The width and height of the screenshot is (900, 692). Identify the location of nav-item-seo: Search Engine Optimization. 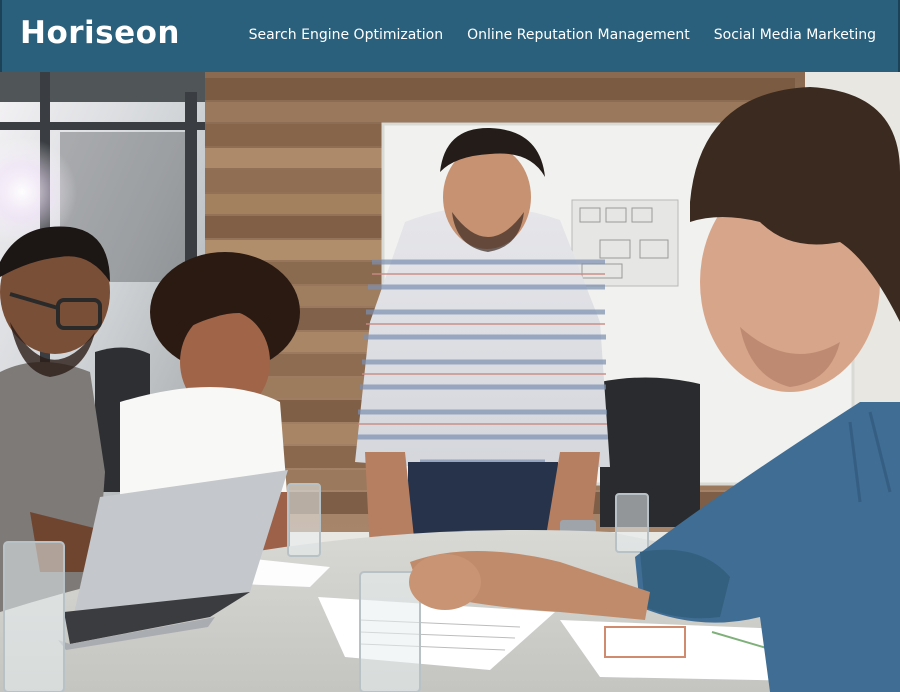
(346, 34).